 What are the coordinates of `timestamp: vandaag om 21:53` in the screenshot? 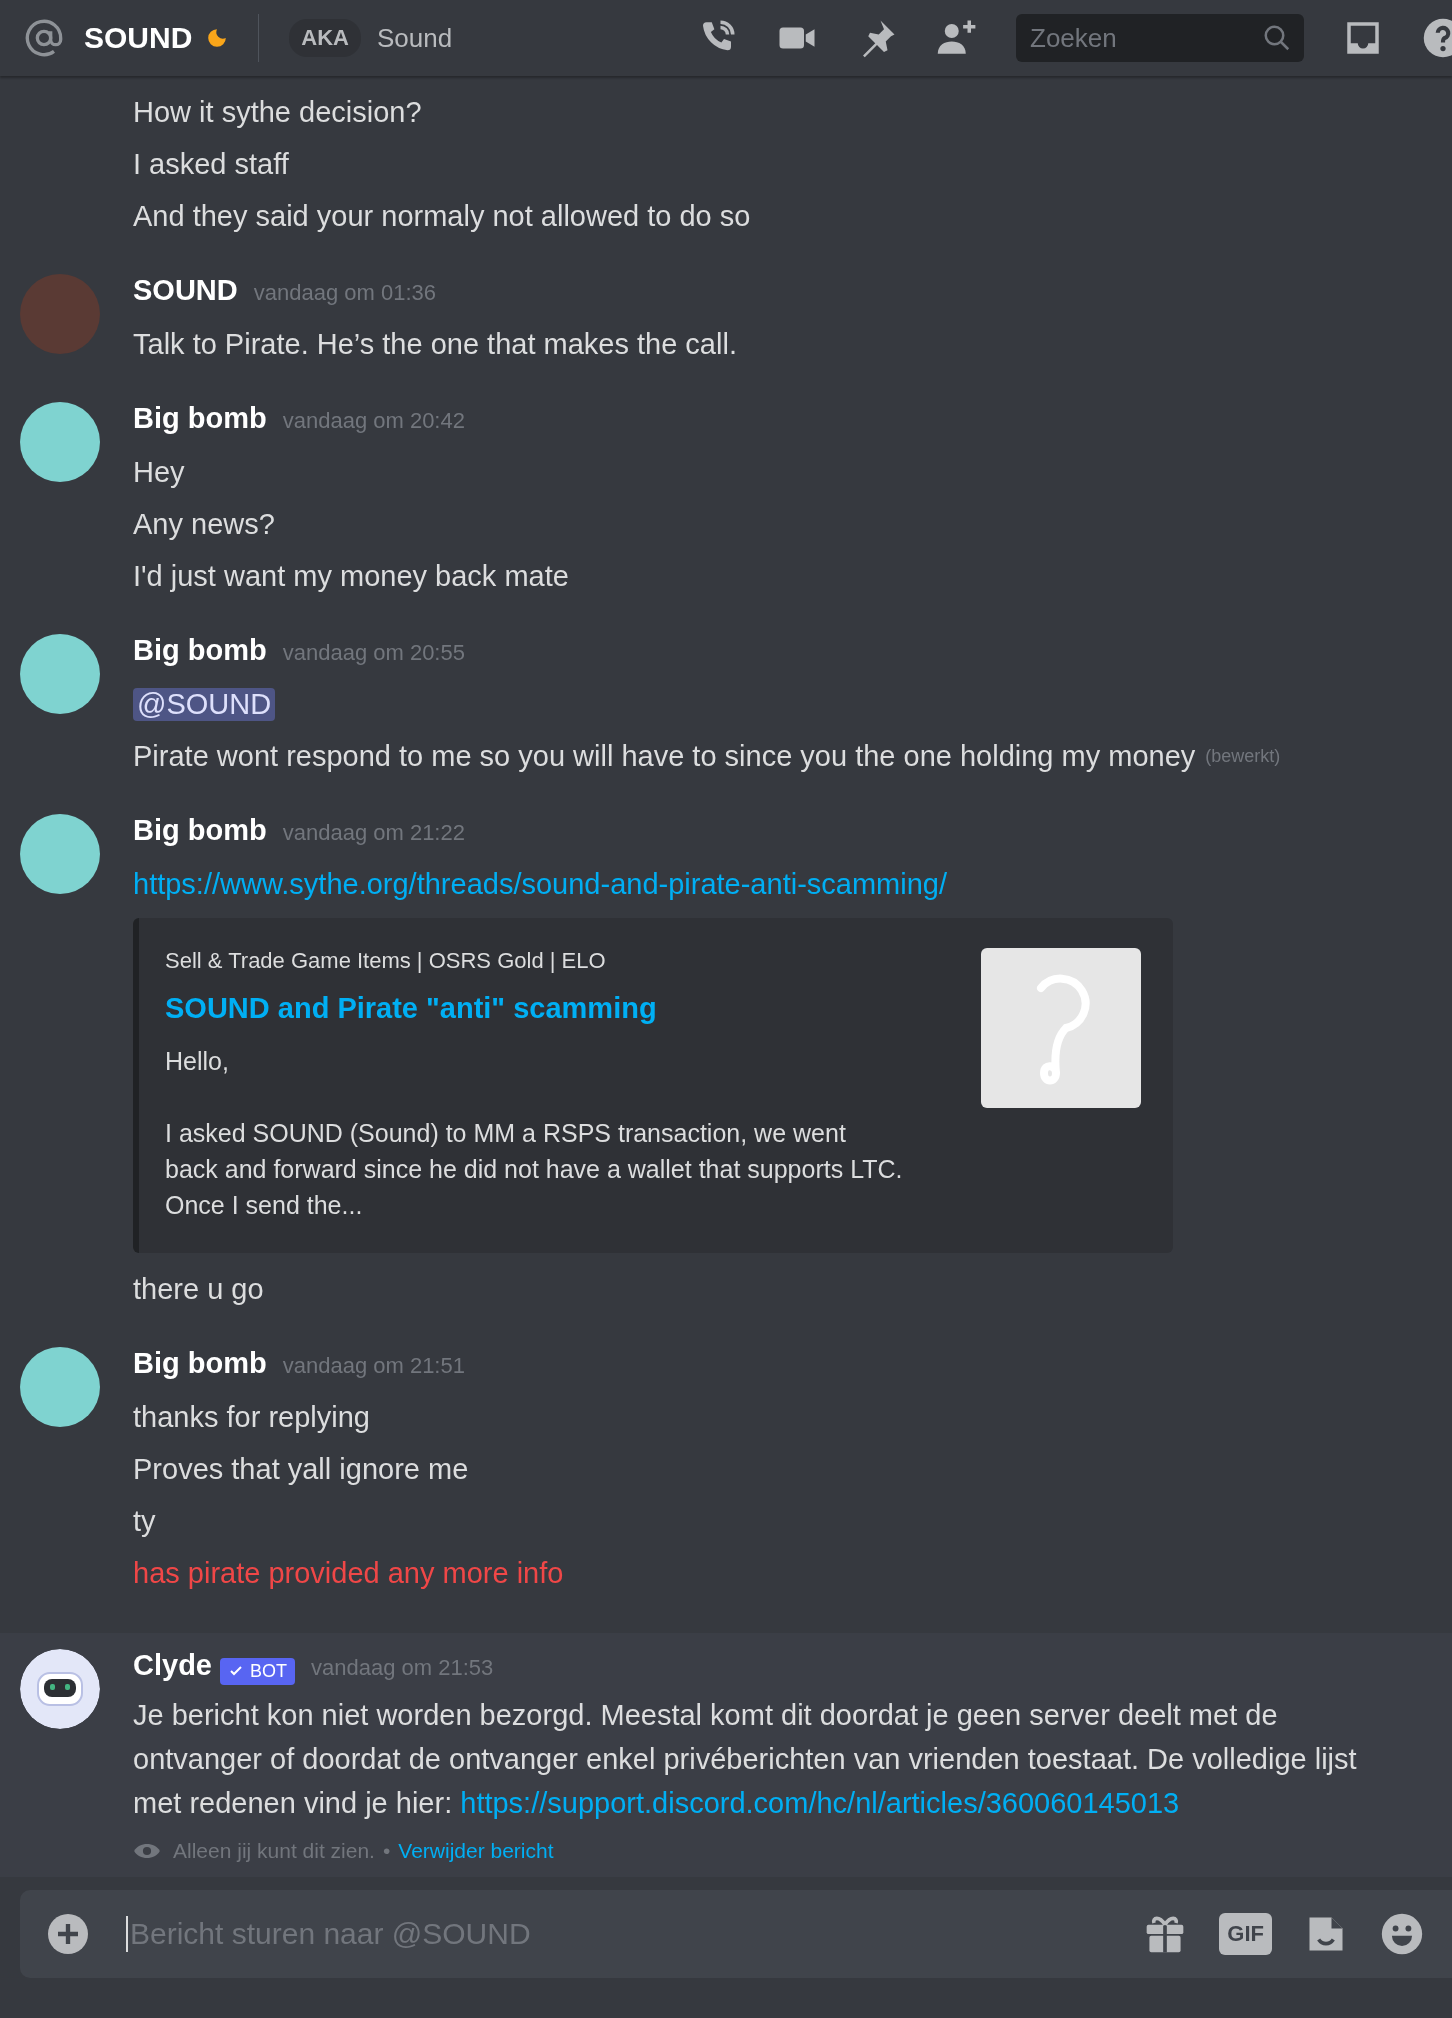 It's located at (402, 1668).